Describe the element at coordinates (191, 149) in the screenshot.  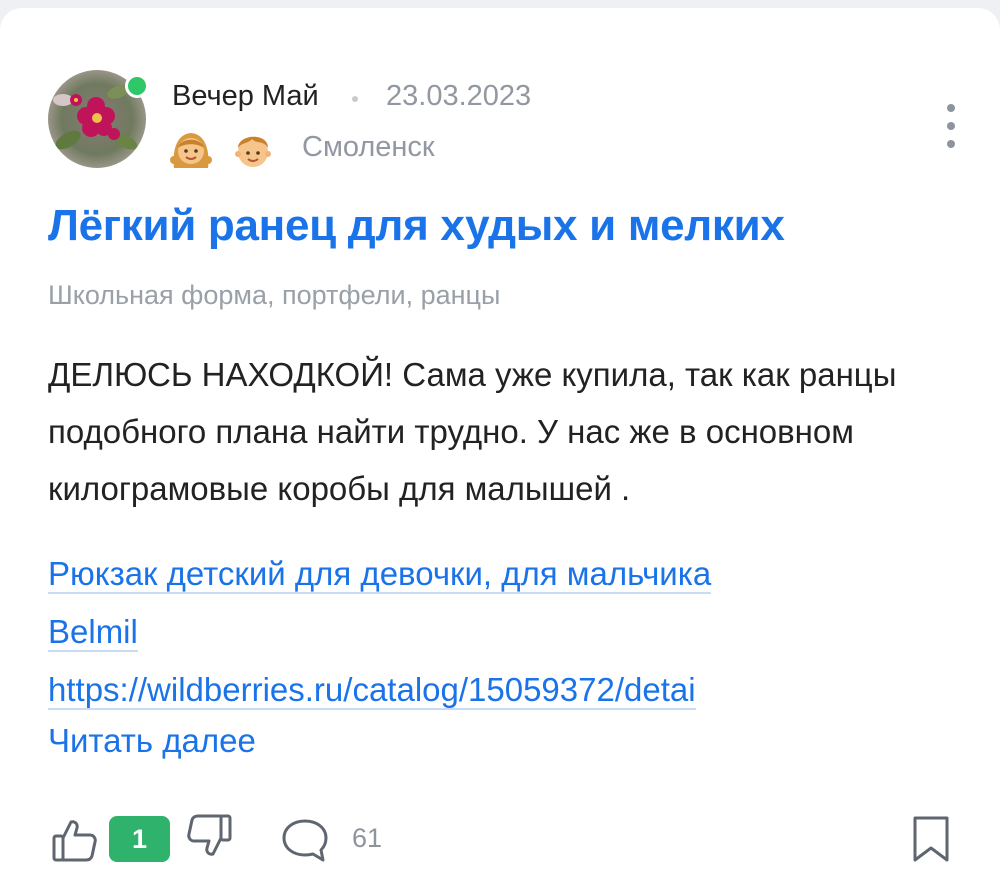
I see `girl-icon` at that location.